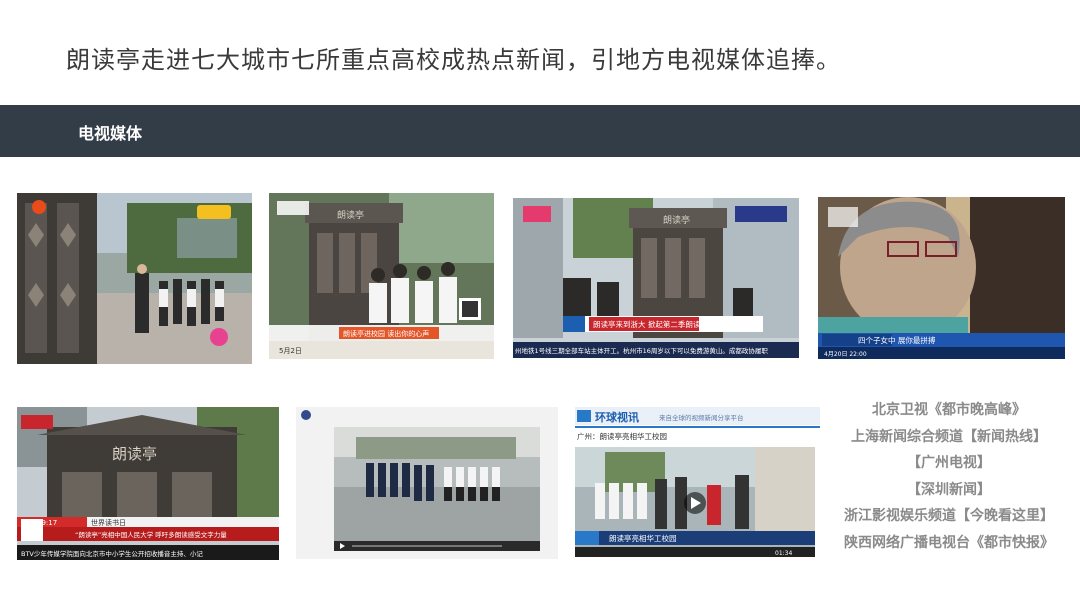 Image resolution: width=1080 pixels, height=604 pixels. Describe the element at coordinates (381, 276) in the screenshot. I see `news-screenshot-2: 朗读亭 朗读亭进校园 读出你的心声 5月2日` at that location.